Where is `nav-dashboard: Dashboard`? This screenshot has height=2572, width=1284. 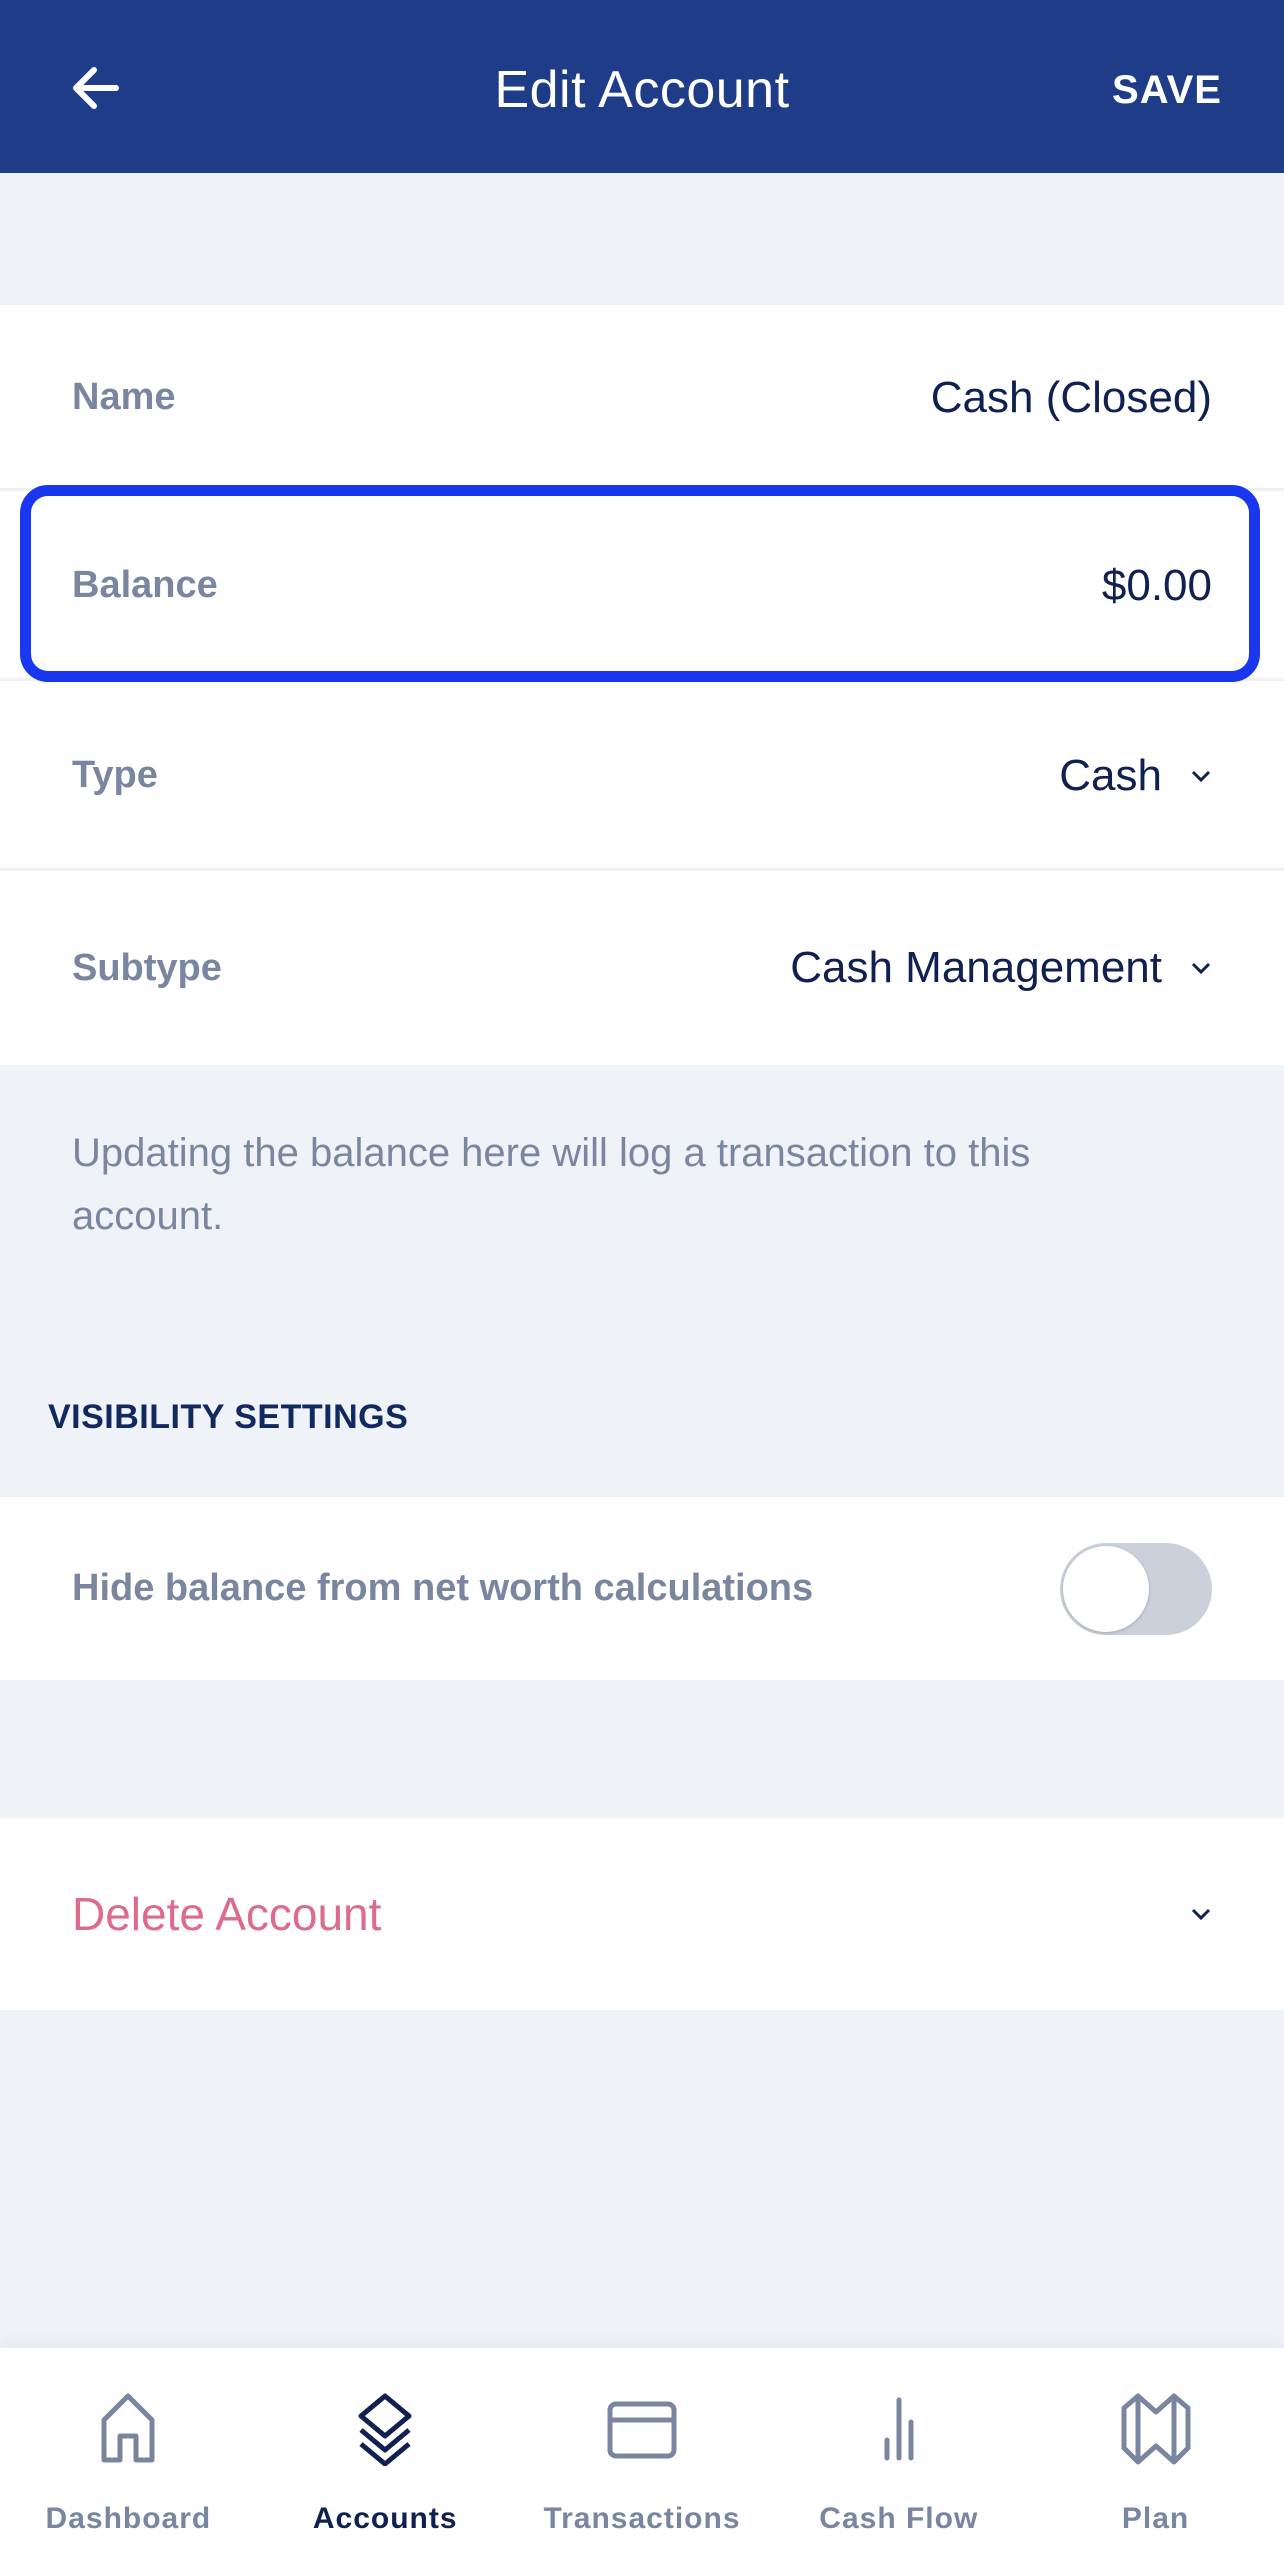 nav-dashboard: Dashboard is located at coordinates (128, 2460).